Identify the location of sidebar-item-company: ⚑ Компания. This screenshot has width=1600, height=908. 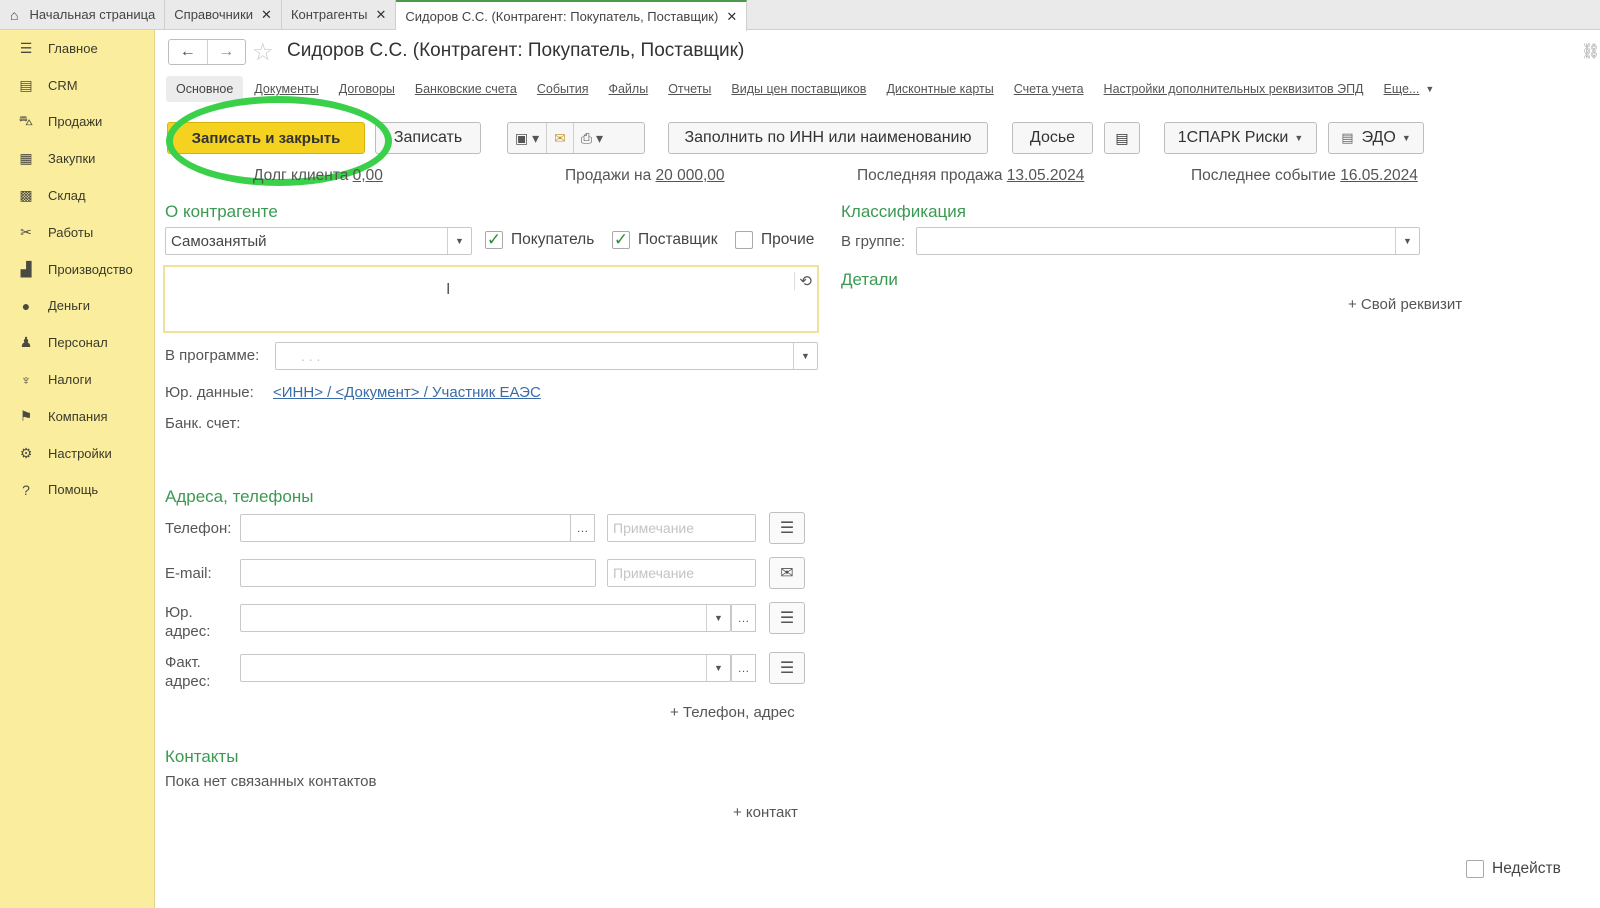
(77, 416).